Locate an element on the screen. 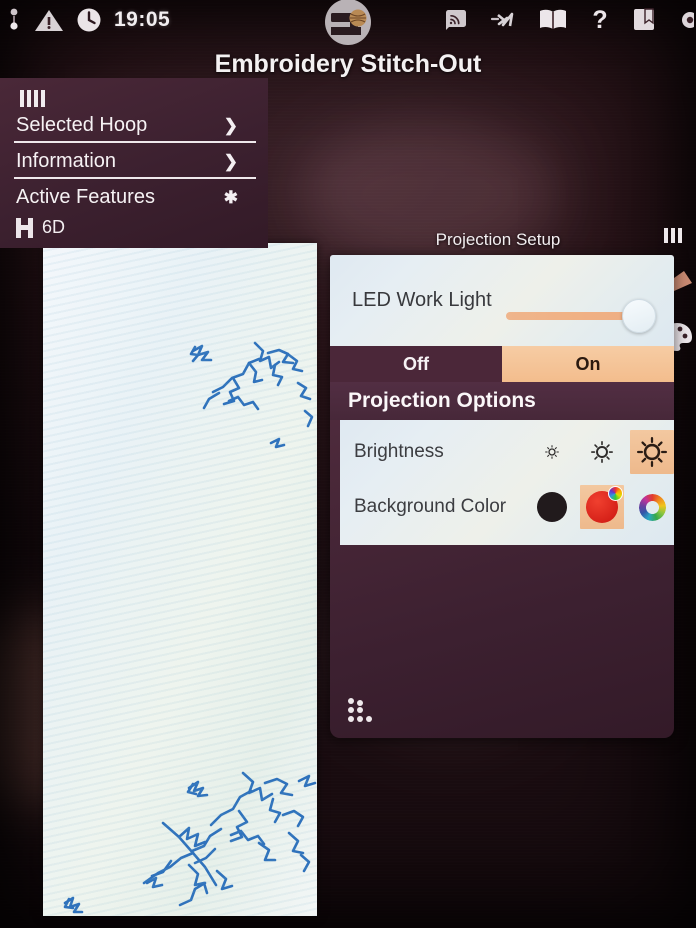  warning-triangle-icon is located at coordinates (49, 20).